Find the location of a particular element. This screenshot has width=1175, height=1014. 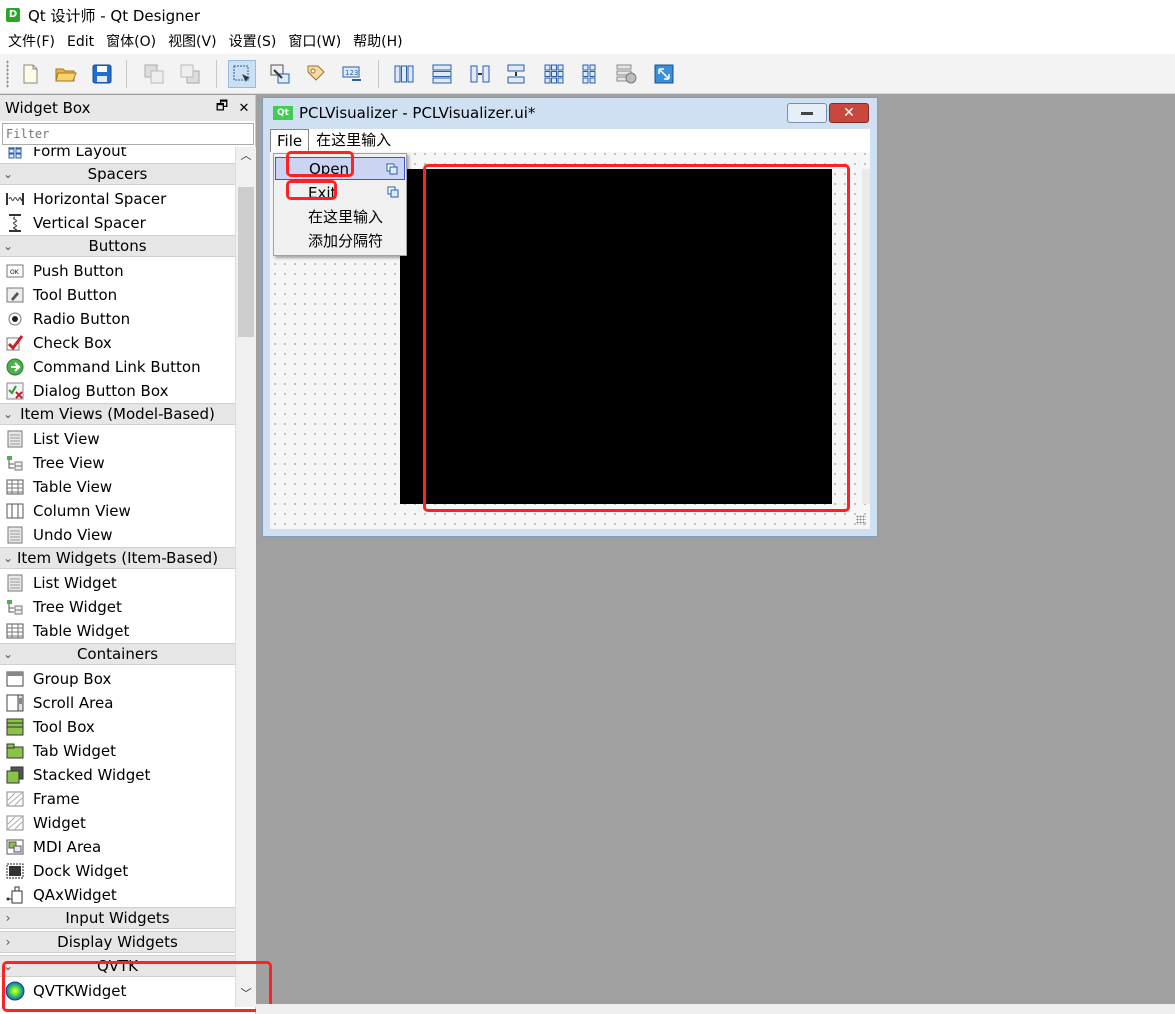

table-view-icon is located at coordinates (15, 487).